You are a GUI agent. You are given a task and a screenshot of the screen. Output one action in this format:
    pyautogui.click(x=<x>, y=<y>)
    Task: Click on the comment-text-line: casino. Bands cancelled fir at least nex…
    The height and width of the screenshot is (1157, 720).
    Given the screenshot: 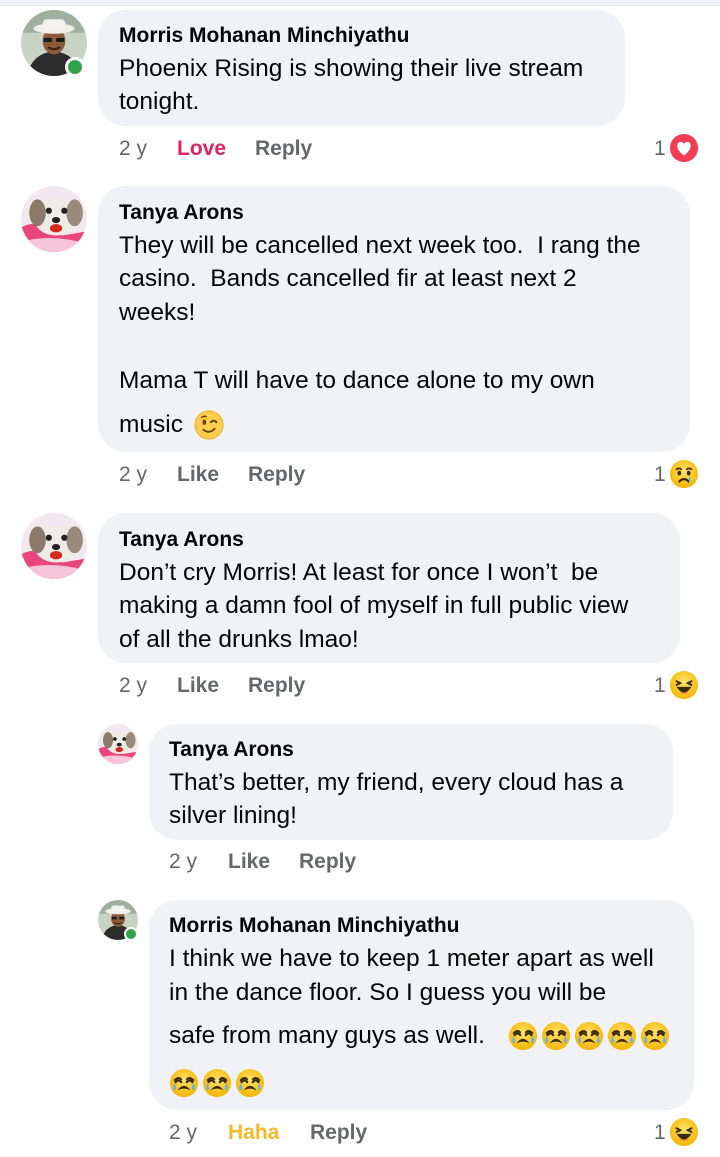 What is the action you would take?
    pyautogui.click(x=348, y=278)
    